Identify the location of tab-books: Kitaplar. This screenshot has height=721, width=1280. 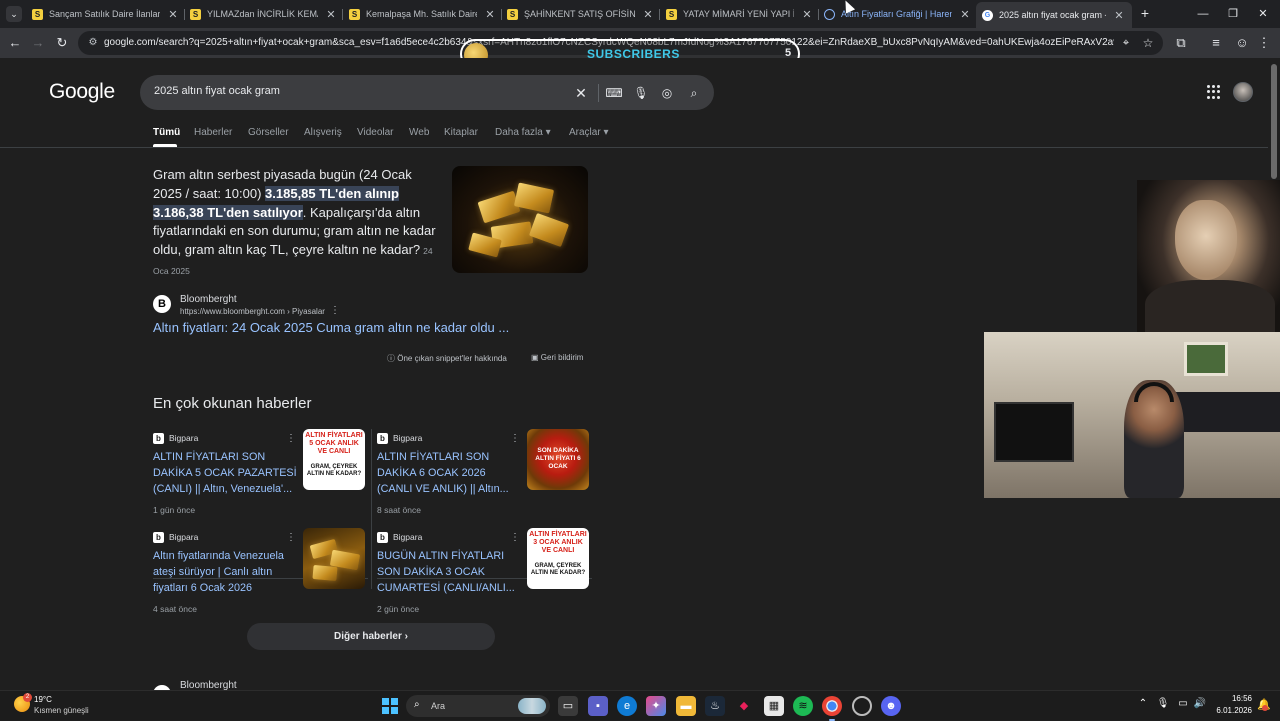
(461, 132).